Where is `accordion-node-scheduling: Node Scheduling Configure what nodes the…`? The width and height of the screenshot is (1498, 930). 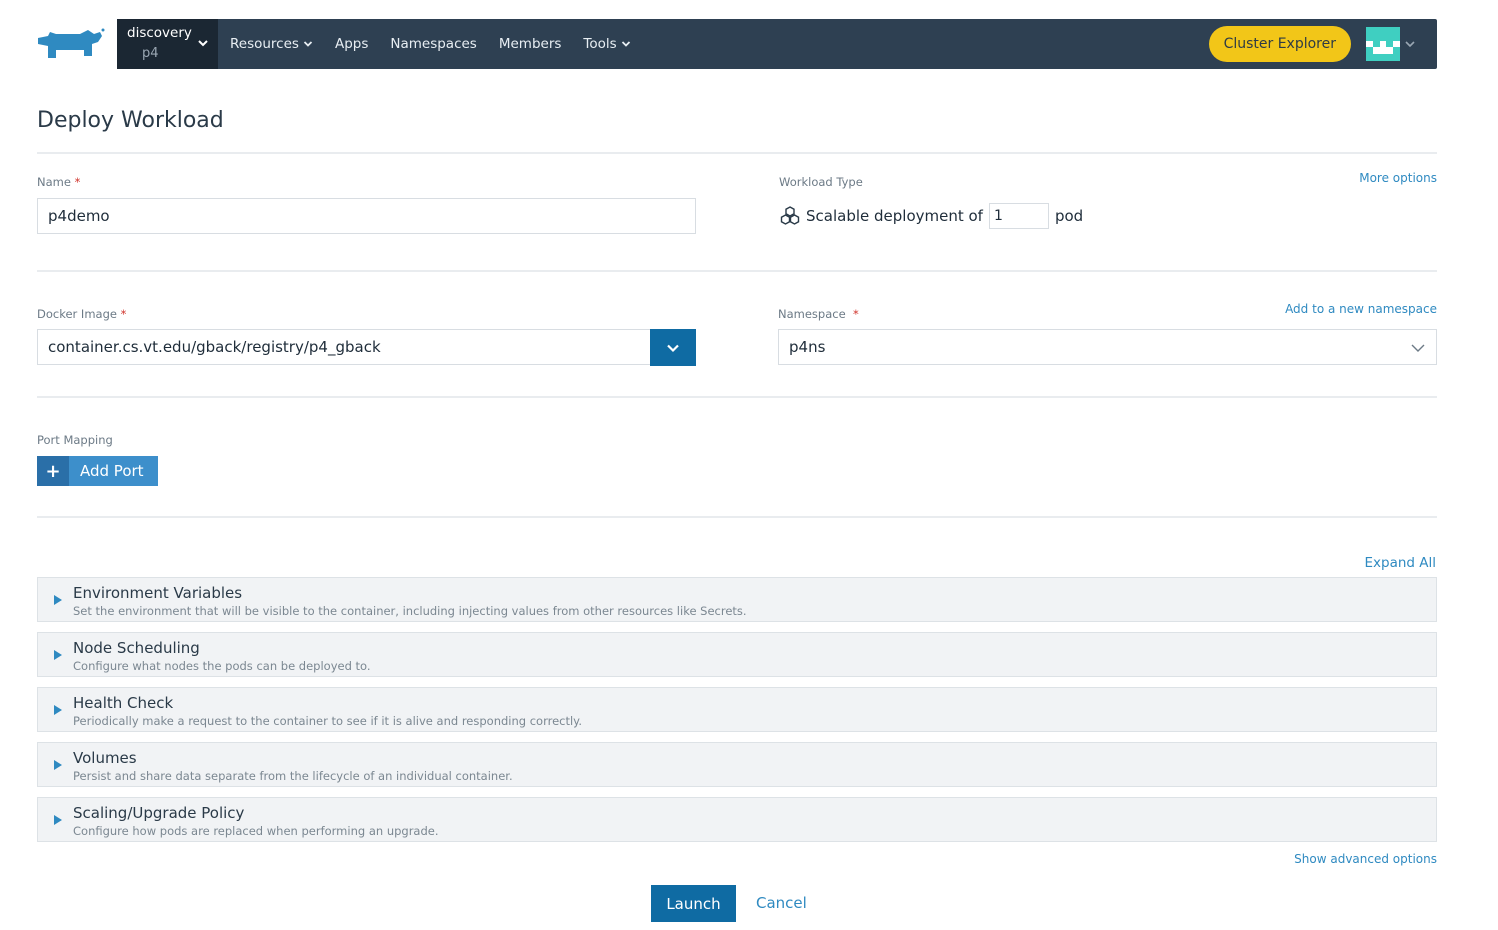 accordion-node-scheduling: Node Scheduling Configure what nodes the… is located at coordinates (737, 654).